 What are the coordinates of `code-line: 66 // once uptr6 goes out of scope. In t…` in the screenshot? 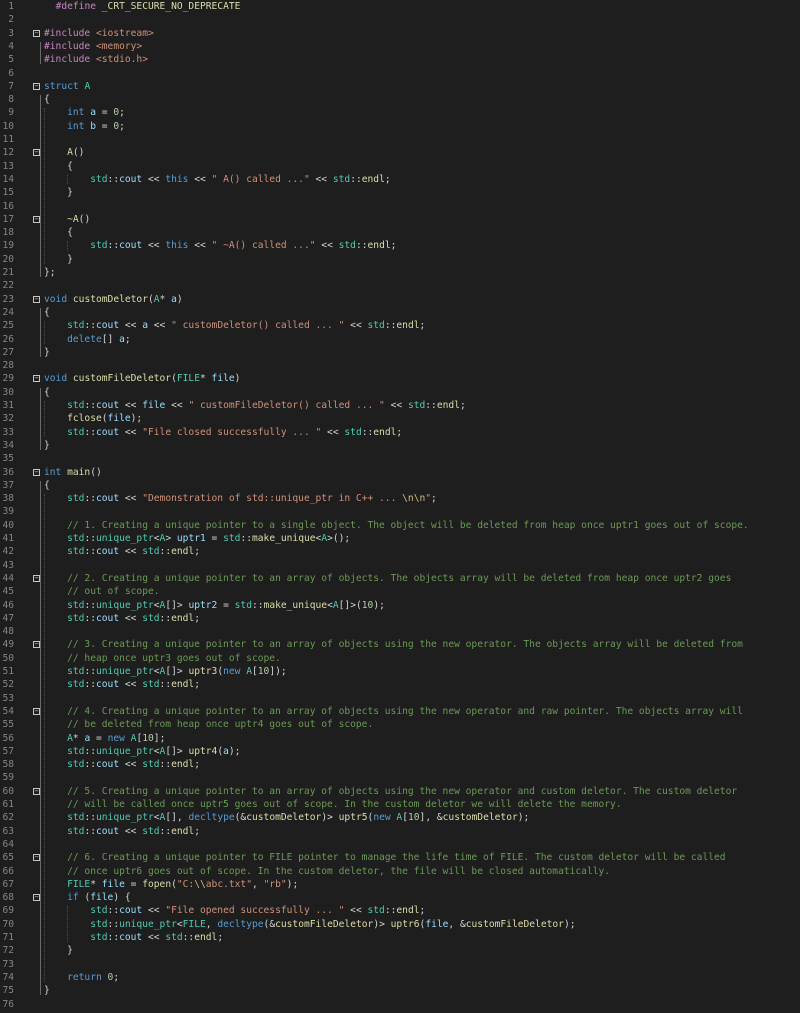 It's located at (400, 871).